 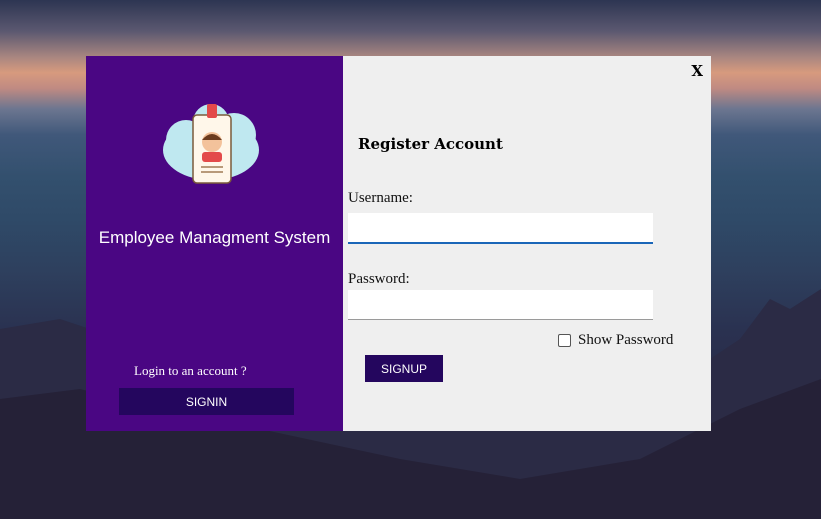 What do you see at coordinates (214, 237) in the screenshot?
I see `app-title: Employee Managment System` at bounding box center [214, 237].